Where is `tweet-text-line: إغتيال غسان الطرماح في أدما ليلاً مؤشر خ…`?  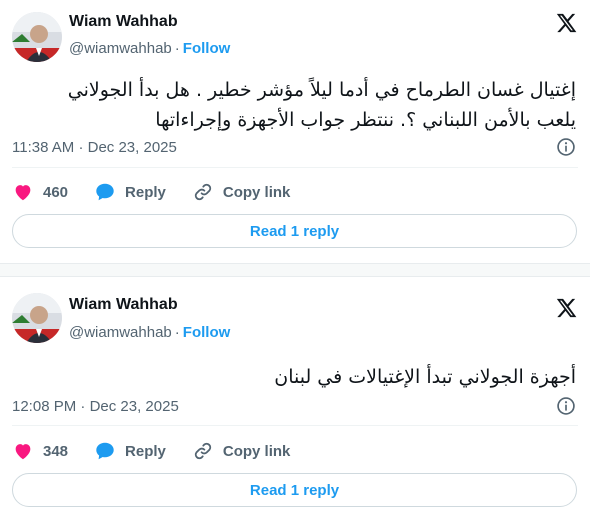
tweet-text-line: إغتيال غسان الطرماح في أدما ليلاً مؤشر خ… is located at coordinates (321, 90).